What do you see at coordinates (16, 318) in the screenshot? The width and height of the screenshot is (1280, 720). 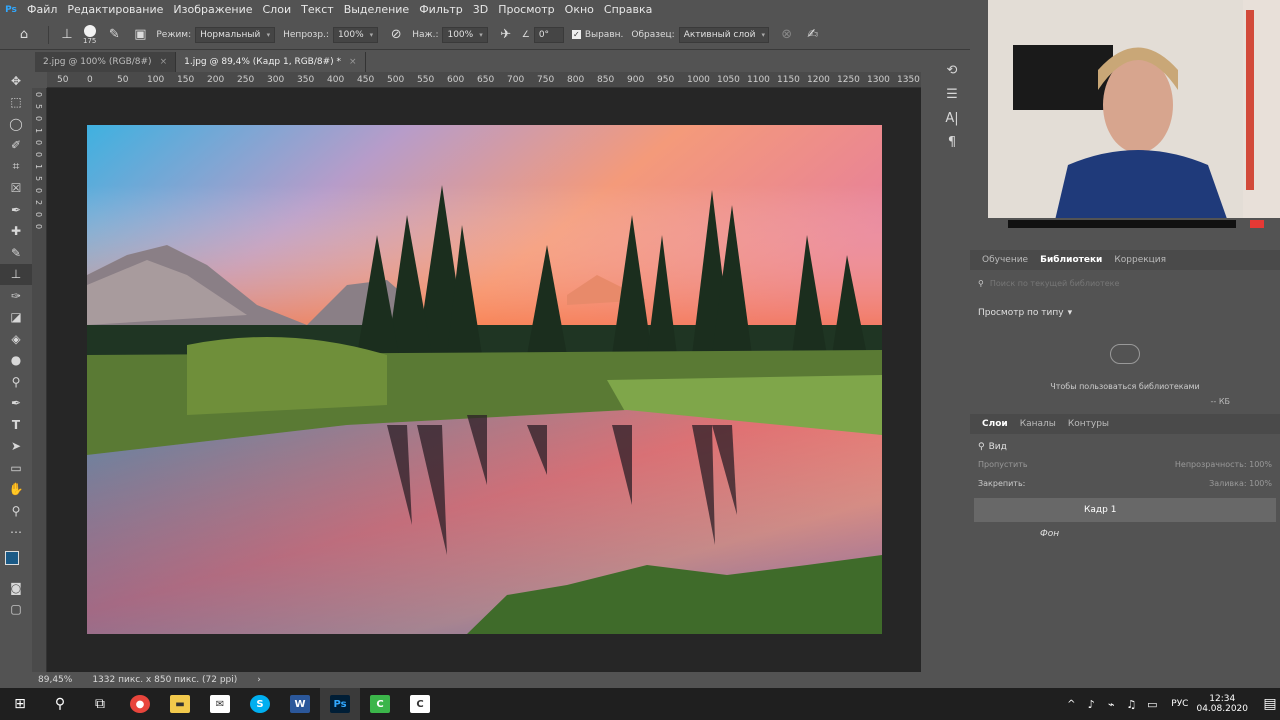 I see `eraser-tool-icon: ◪` at bounding box center [16, 318].